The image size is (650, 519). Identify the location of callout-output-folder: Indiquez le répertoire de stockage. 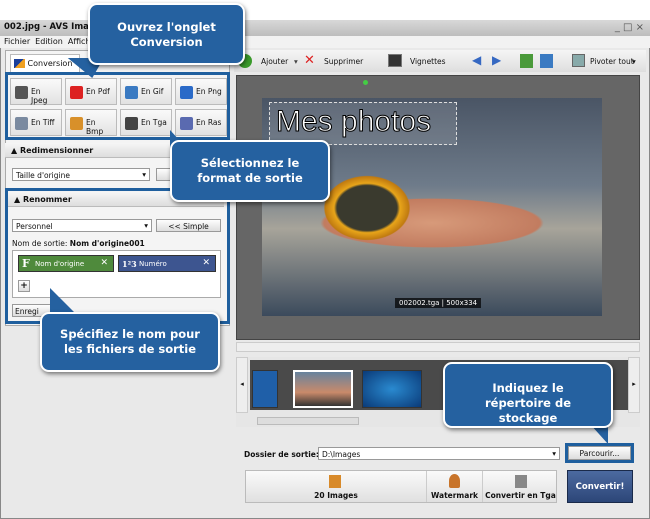
(528, 395).